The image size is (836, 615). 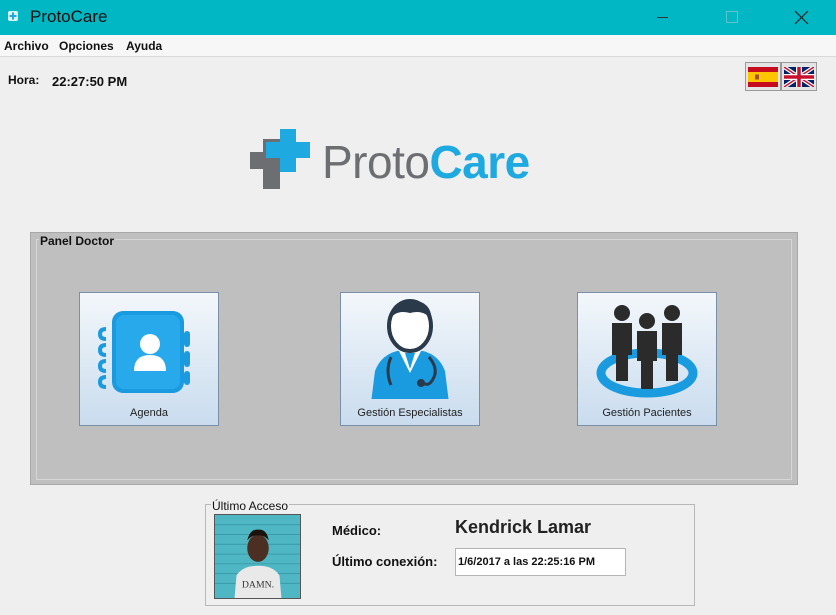 What do you see at coordinates (24, 80) in the screenshot?
I see `clock-label: Hora:` at bounding box center [24, 80].